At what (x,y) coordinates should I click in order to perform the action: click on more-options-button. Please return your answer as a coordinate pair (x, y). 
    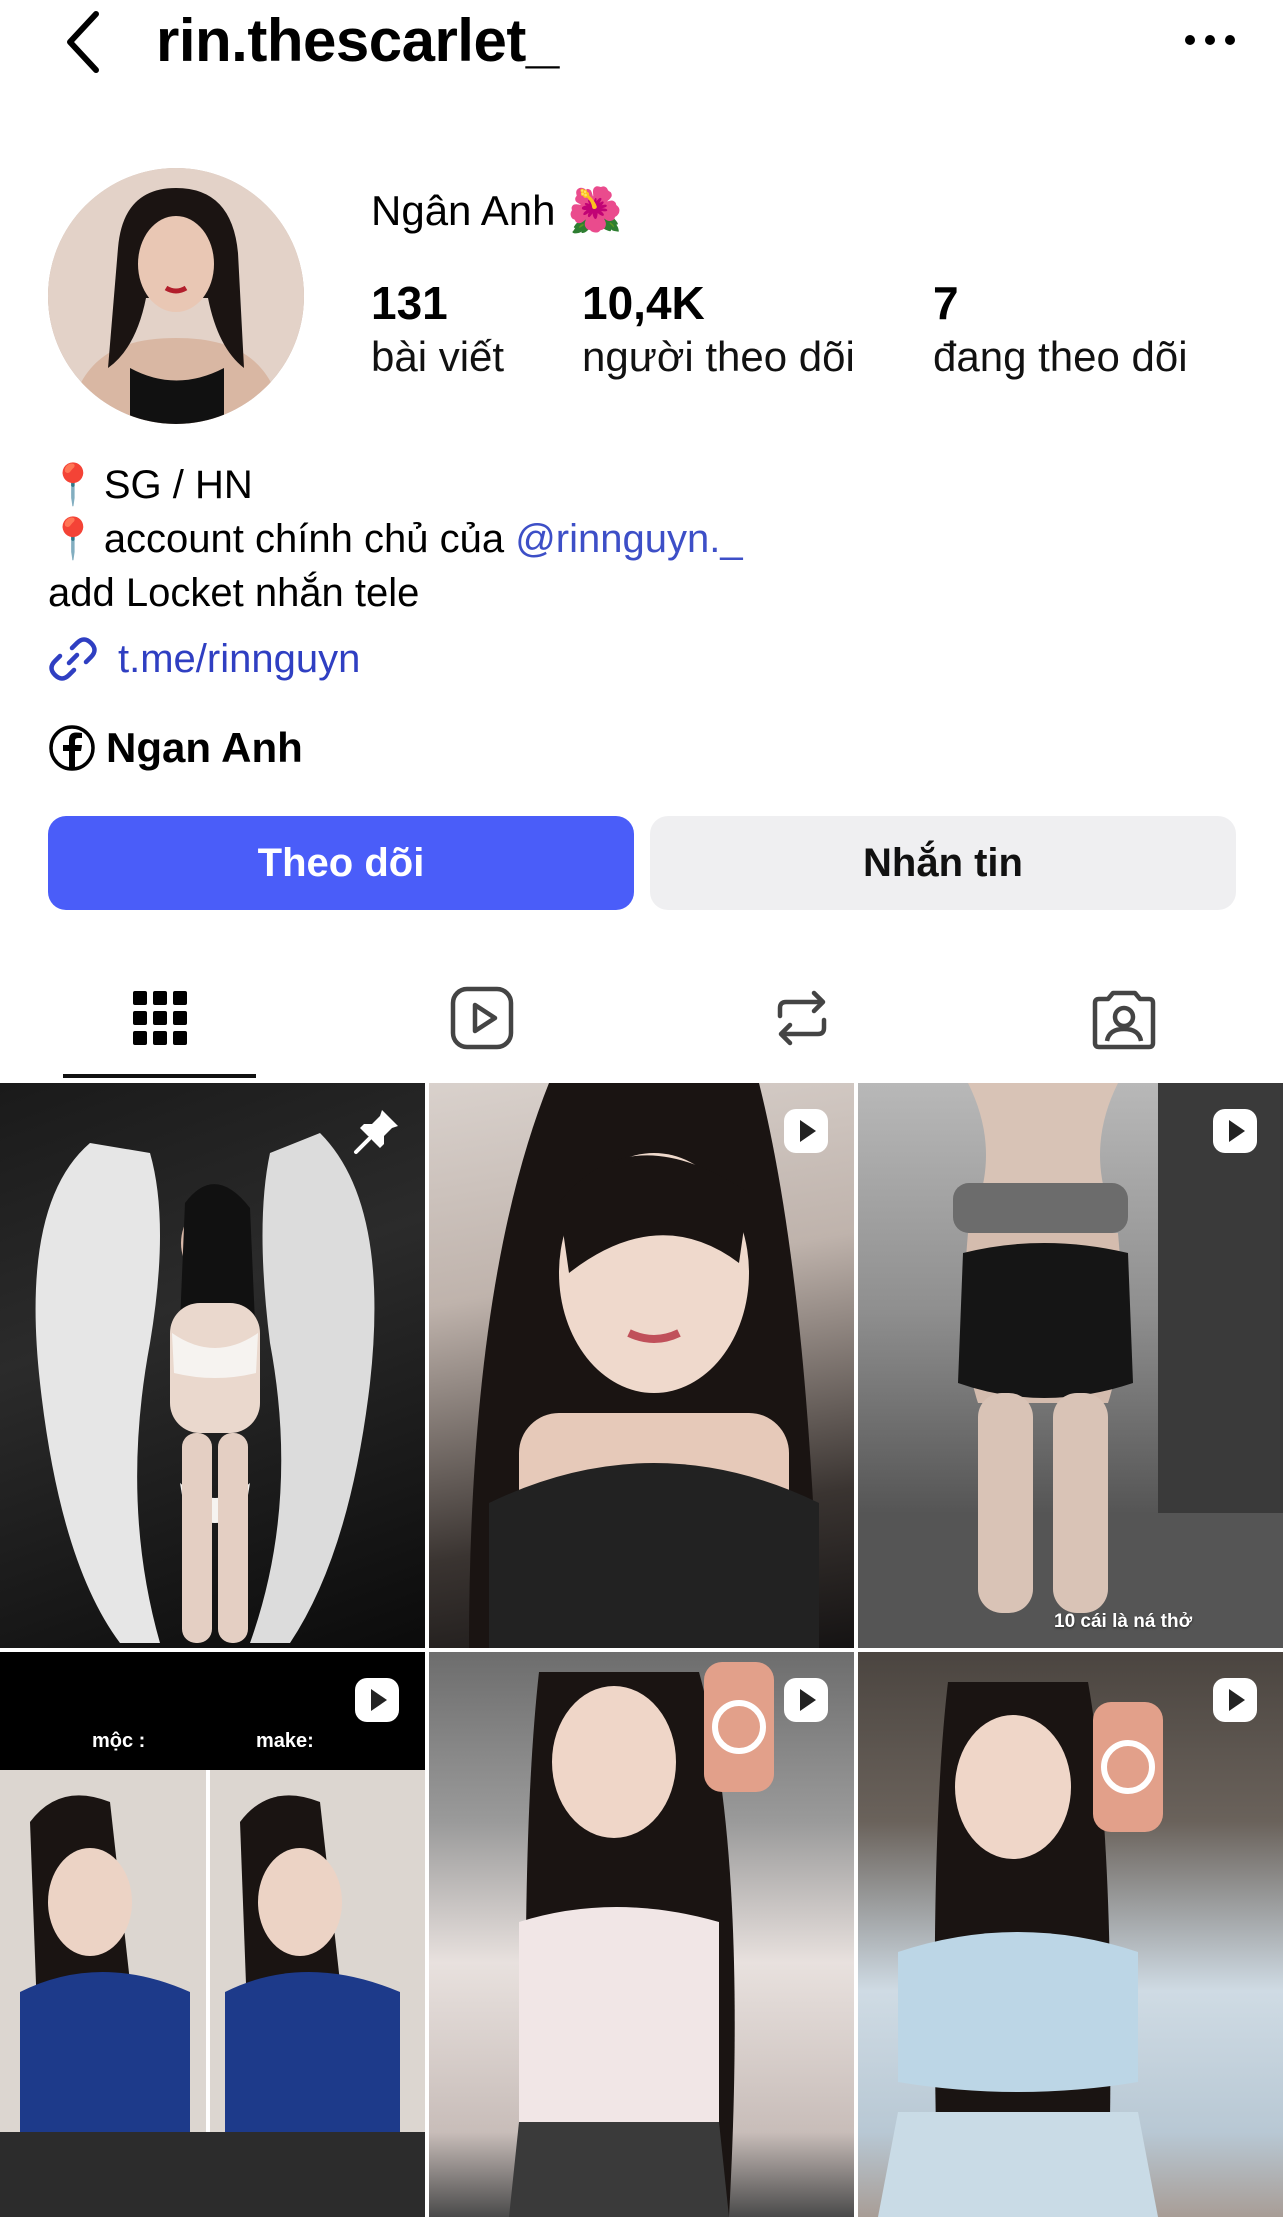
    Looking at the image, I should click on (1210, 40).